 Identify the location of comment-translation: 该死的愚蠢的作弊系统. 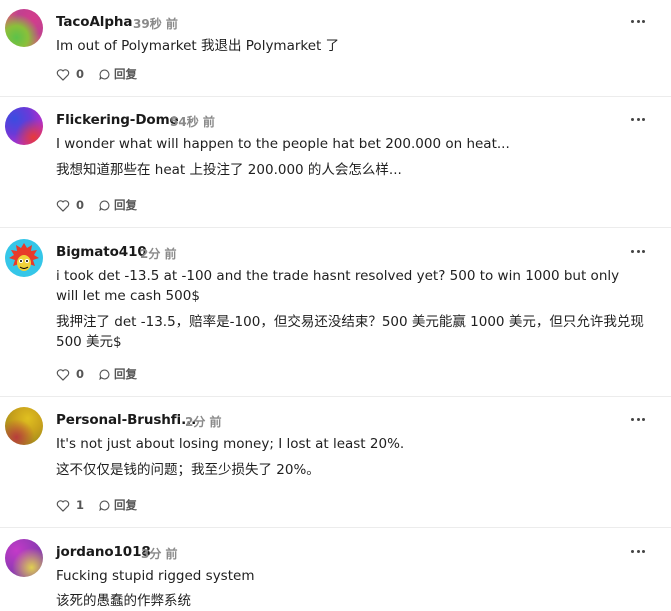
(123, 601).